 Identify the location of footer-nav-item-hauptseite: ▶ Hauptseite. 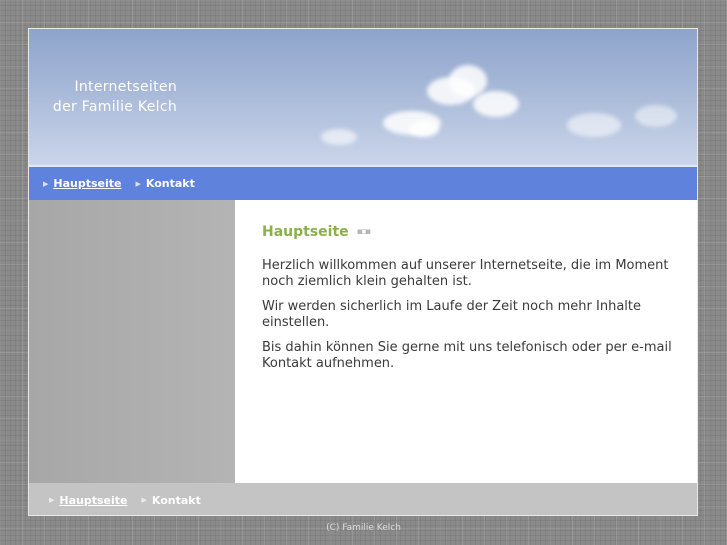
(88, 500).